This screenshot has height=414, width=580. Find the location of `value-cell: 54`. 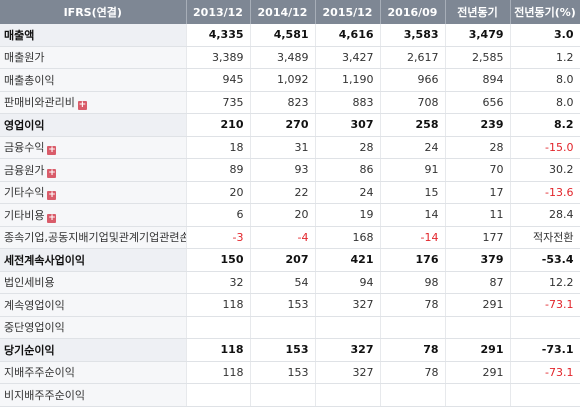

value-cell: 54 is located at coordinates (283, 282).